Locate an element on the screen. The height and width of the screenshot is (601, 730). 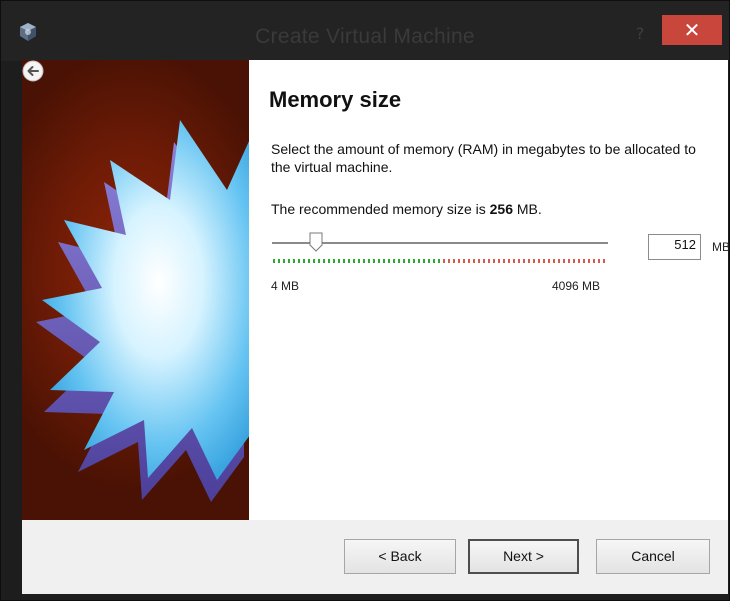
memory-unit-label: MB is located at coordinates (721, 247).